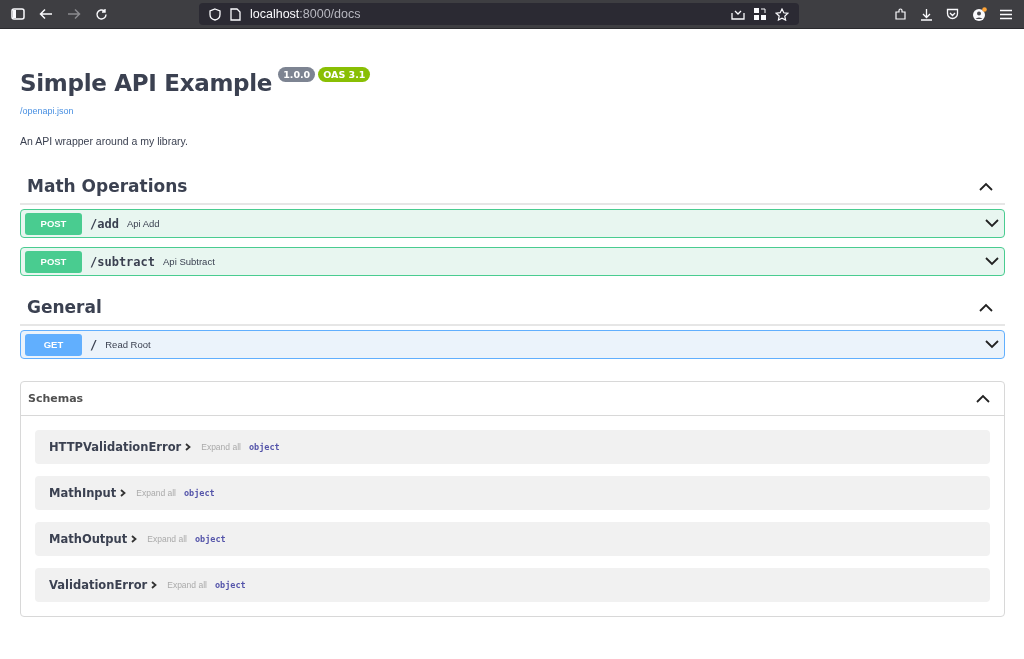 The image size is (1024, 659). I want to click on method-badge: GET, so click(53, 344).